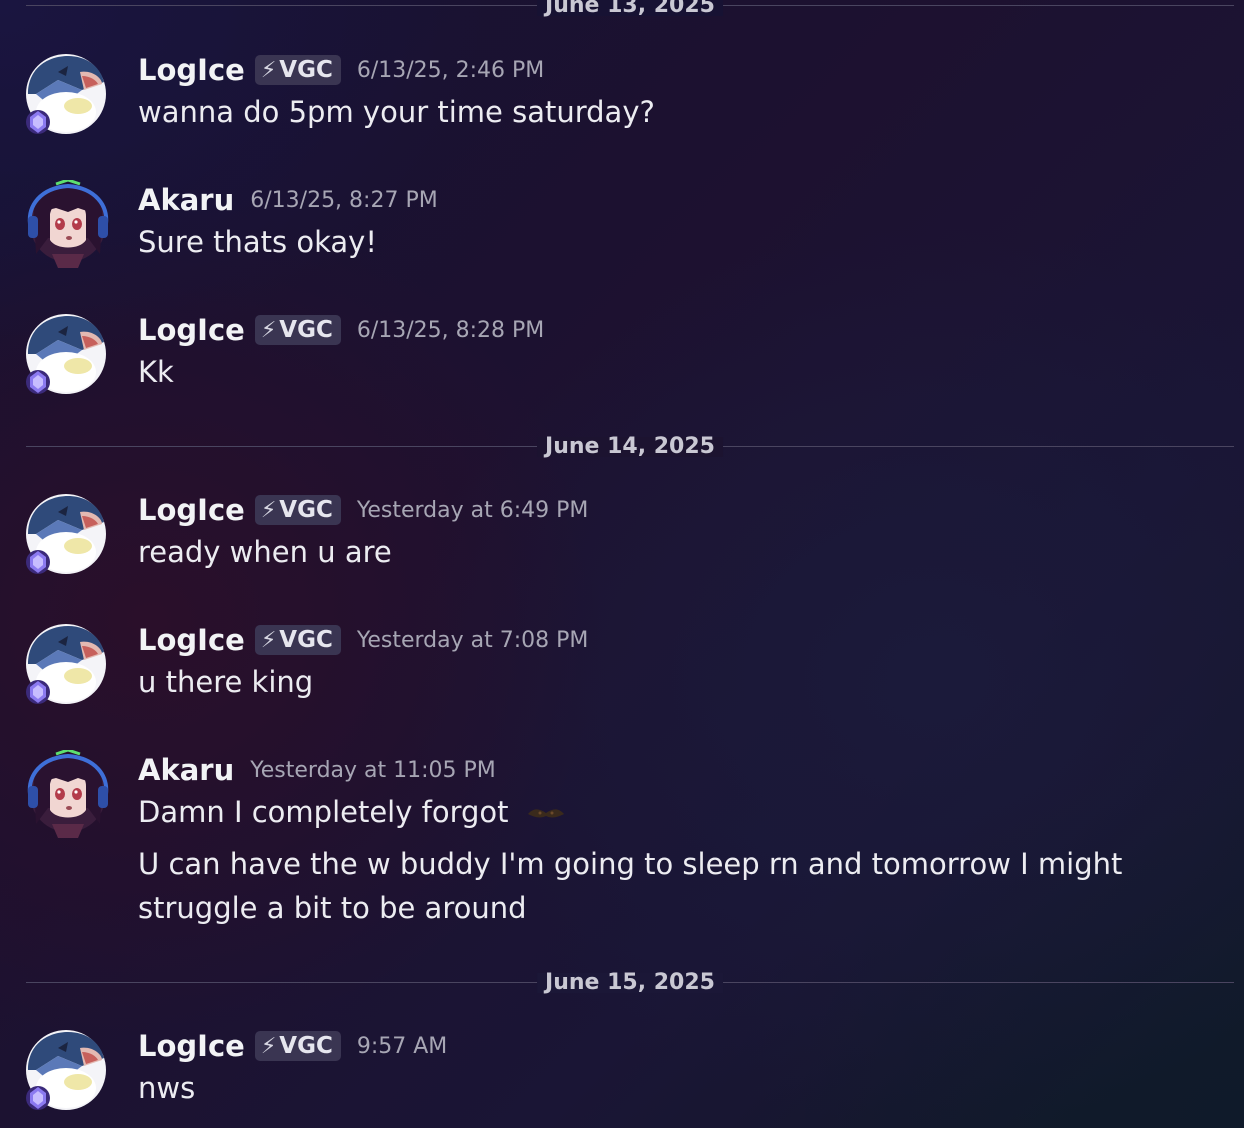 Image resolution: width=1244 pixels, height=1128 pixels. What do you see at coordinates (450, 330) in the screenshot?
I see `timestamp: 6/13/25, 8:28 PM` at bounding box center [450, 330].